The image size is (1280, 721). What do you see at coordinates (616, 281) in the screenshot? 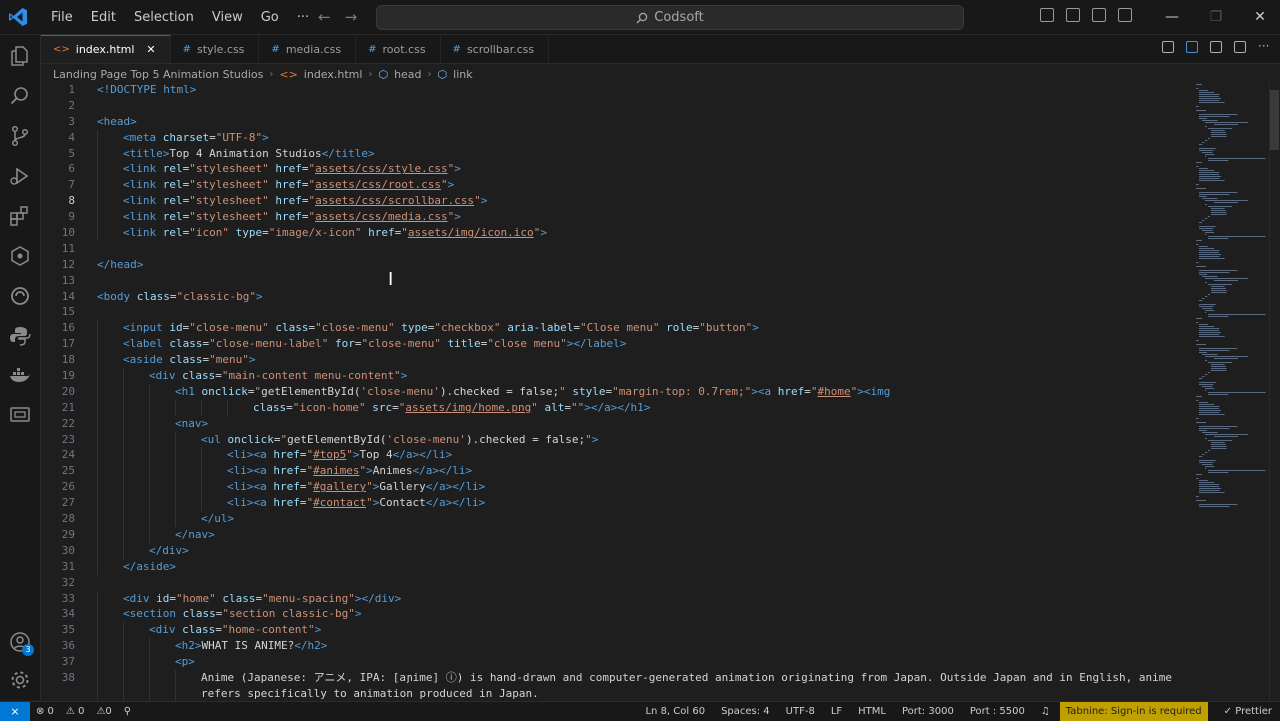
I see `code-line: 13` at bounding box center [616, 281].